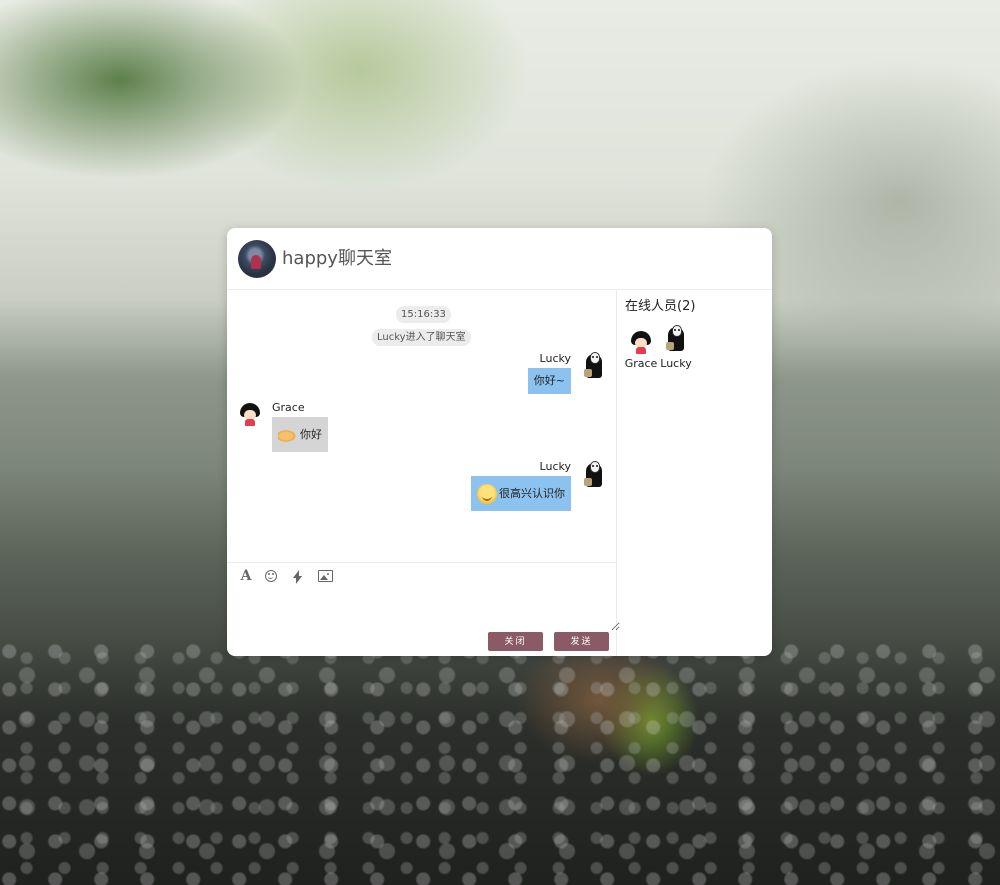 The image size is (1000, 885). I want to click on system-notice: Lucky进入了聊天室, so click(421, 337).